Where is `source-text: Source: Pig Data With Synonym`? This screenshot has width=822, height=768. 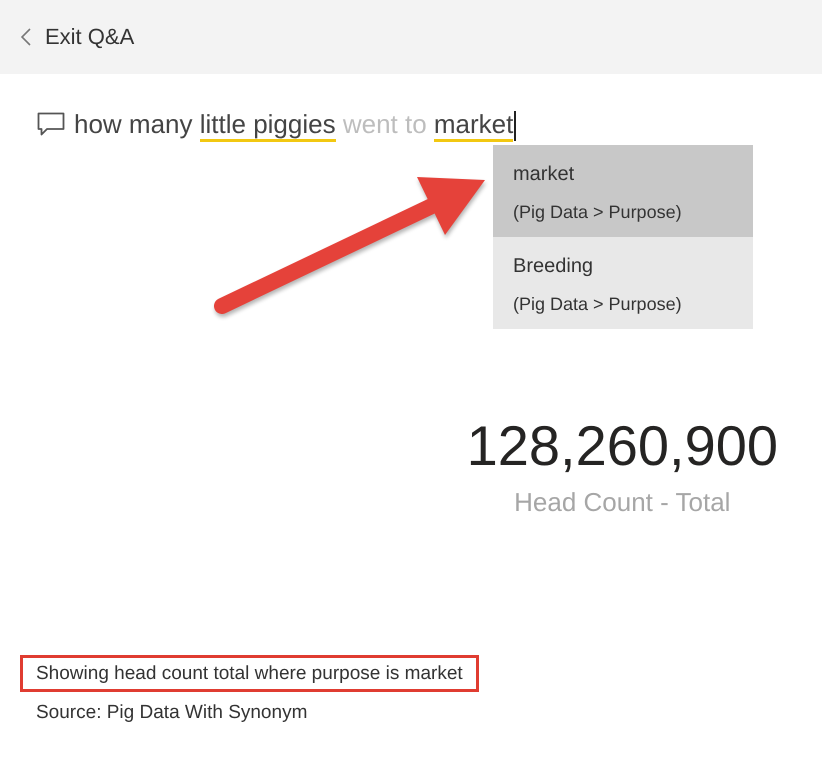 source-text: Source: Pig Data With Synonym is located at coordinates (171, 713).